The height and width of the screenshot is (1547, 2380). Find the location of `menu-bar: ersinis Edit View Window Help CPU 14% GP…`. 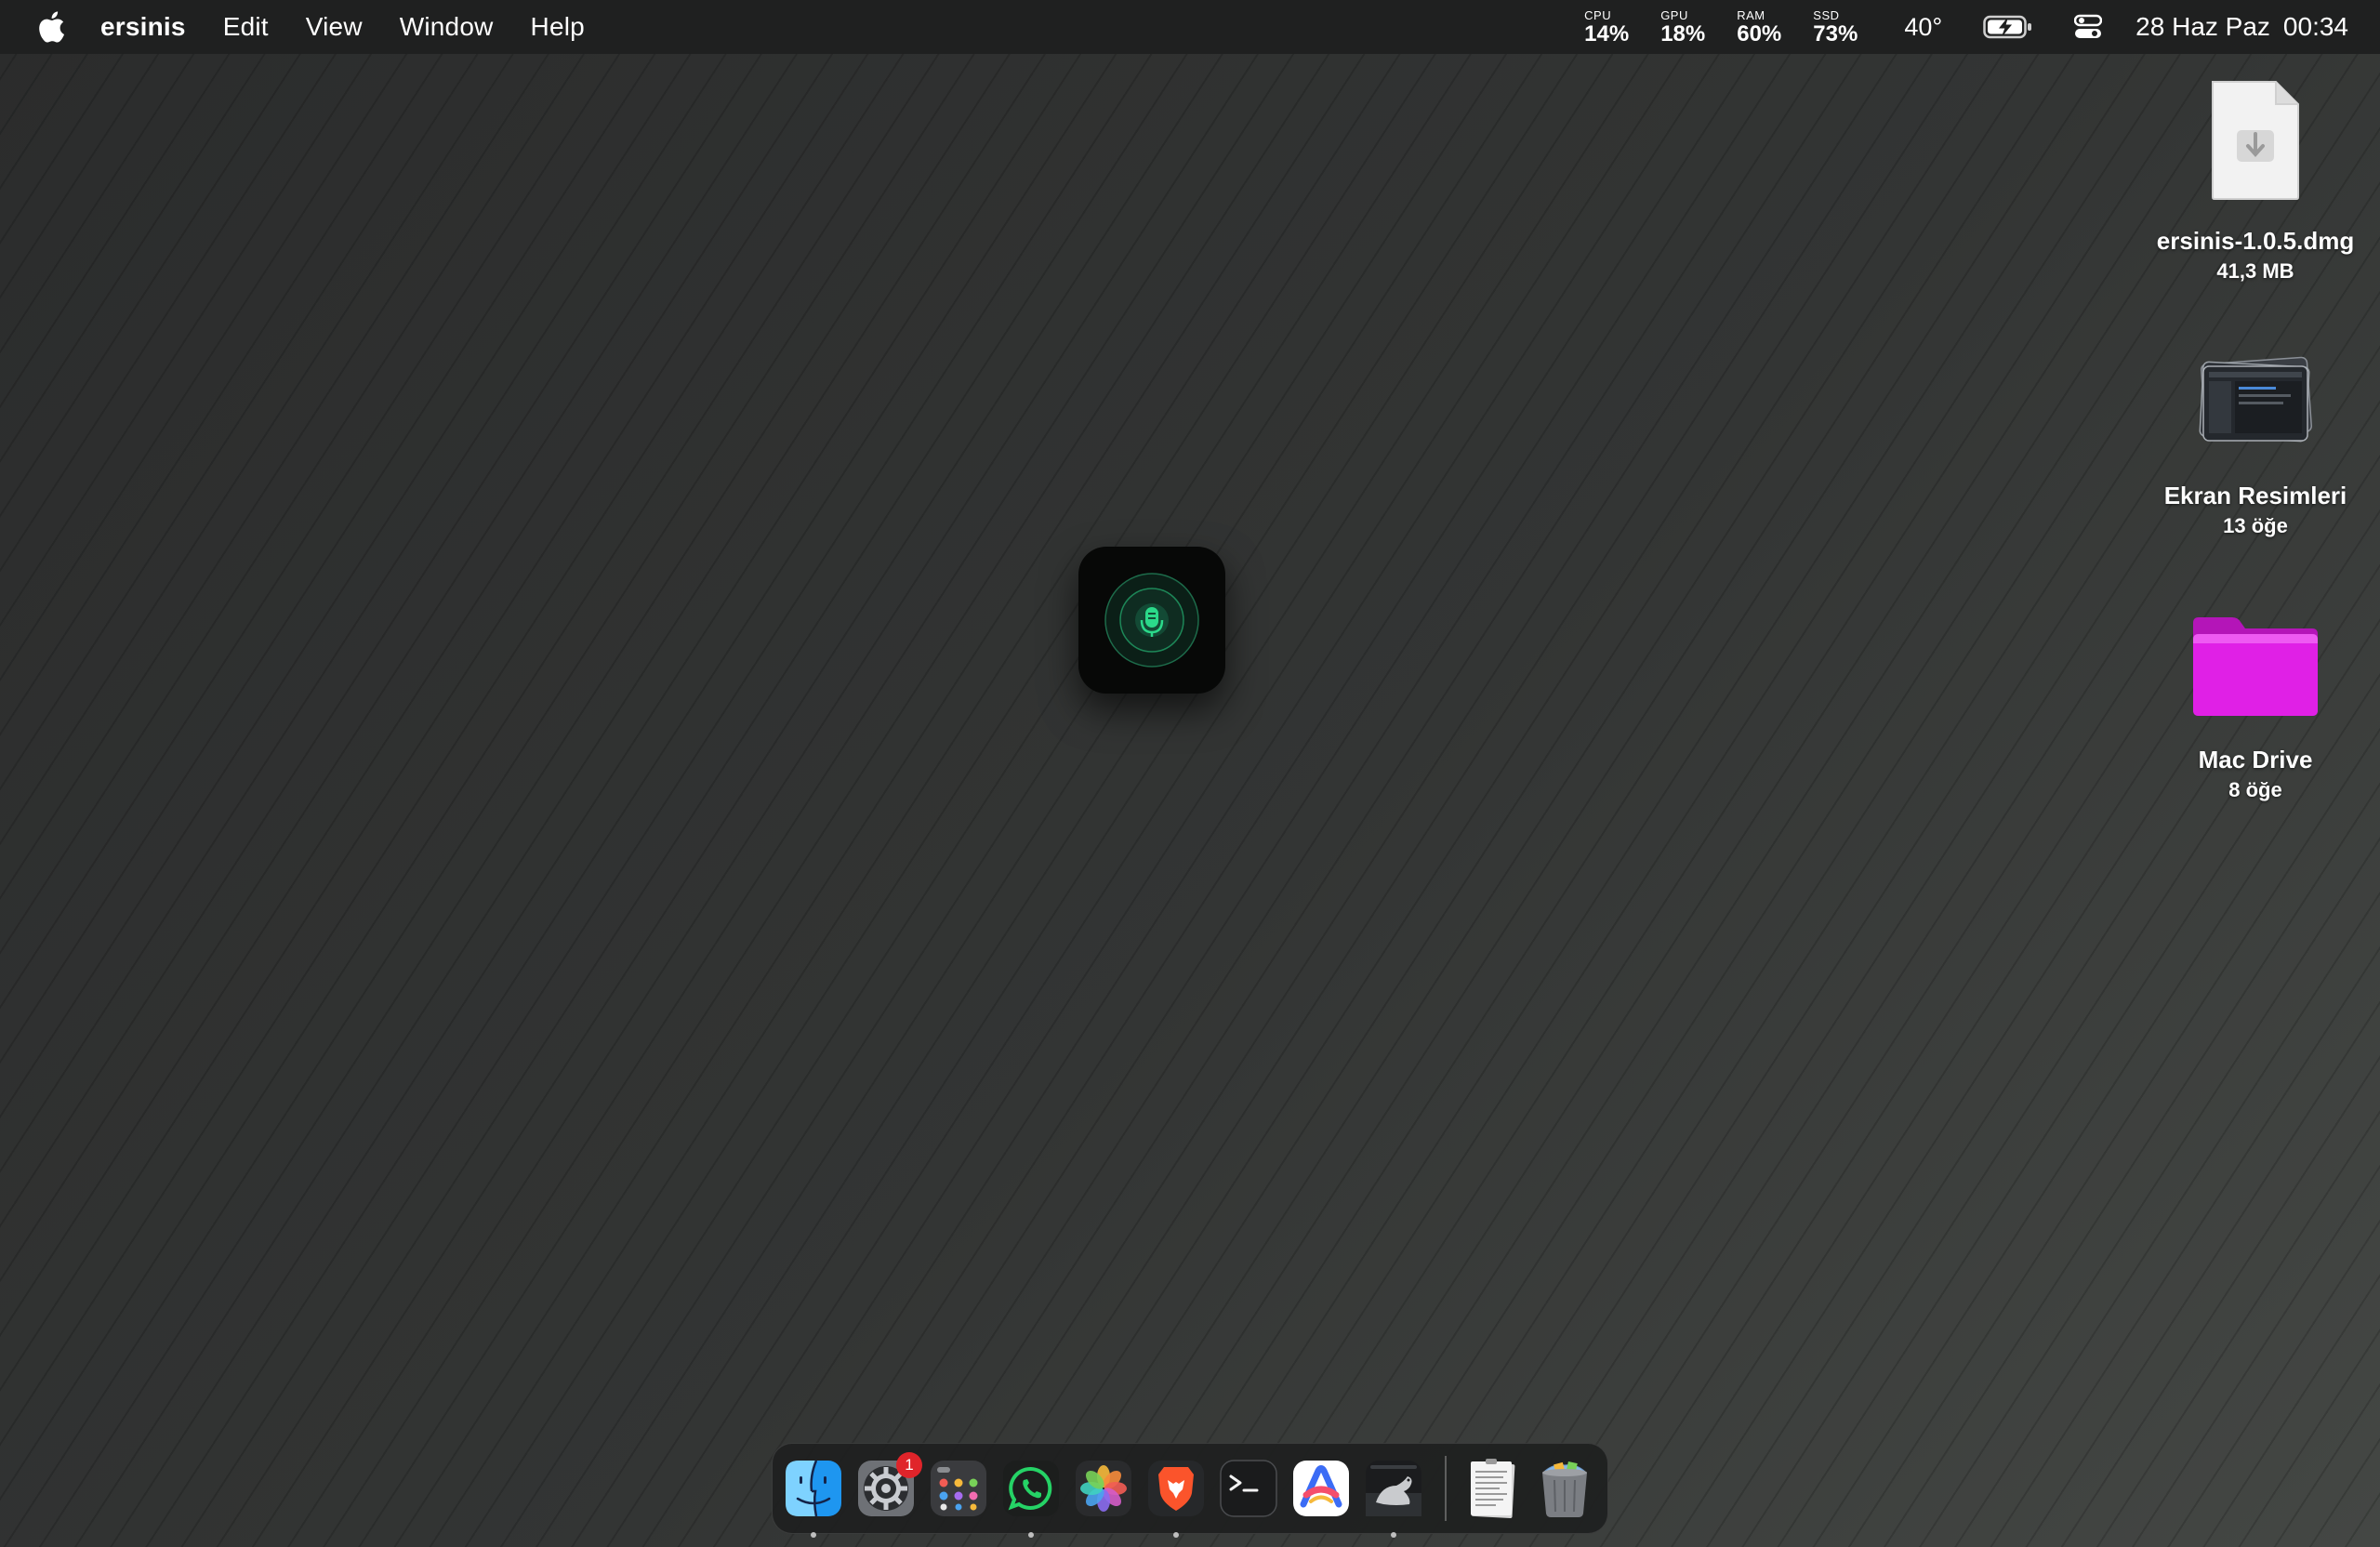

menu-bar: ersinis Edit View Window Help CPU 14% GP… is located at coordinates (1190, 27).